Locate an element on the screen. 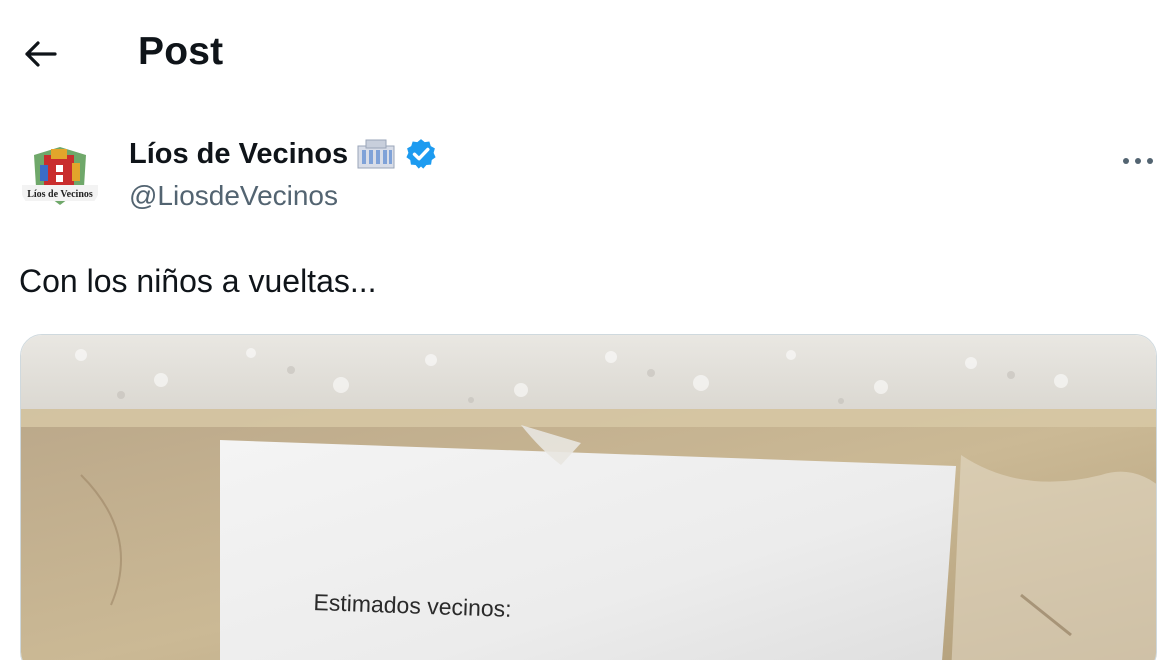 This screenshot has width=1173, height=660. name-line: Líos de Vecinos is located at coordinates (283, 154).